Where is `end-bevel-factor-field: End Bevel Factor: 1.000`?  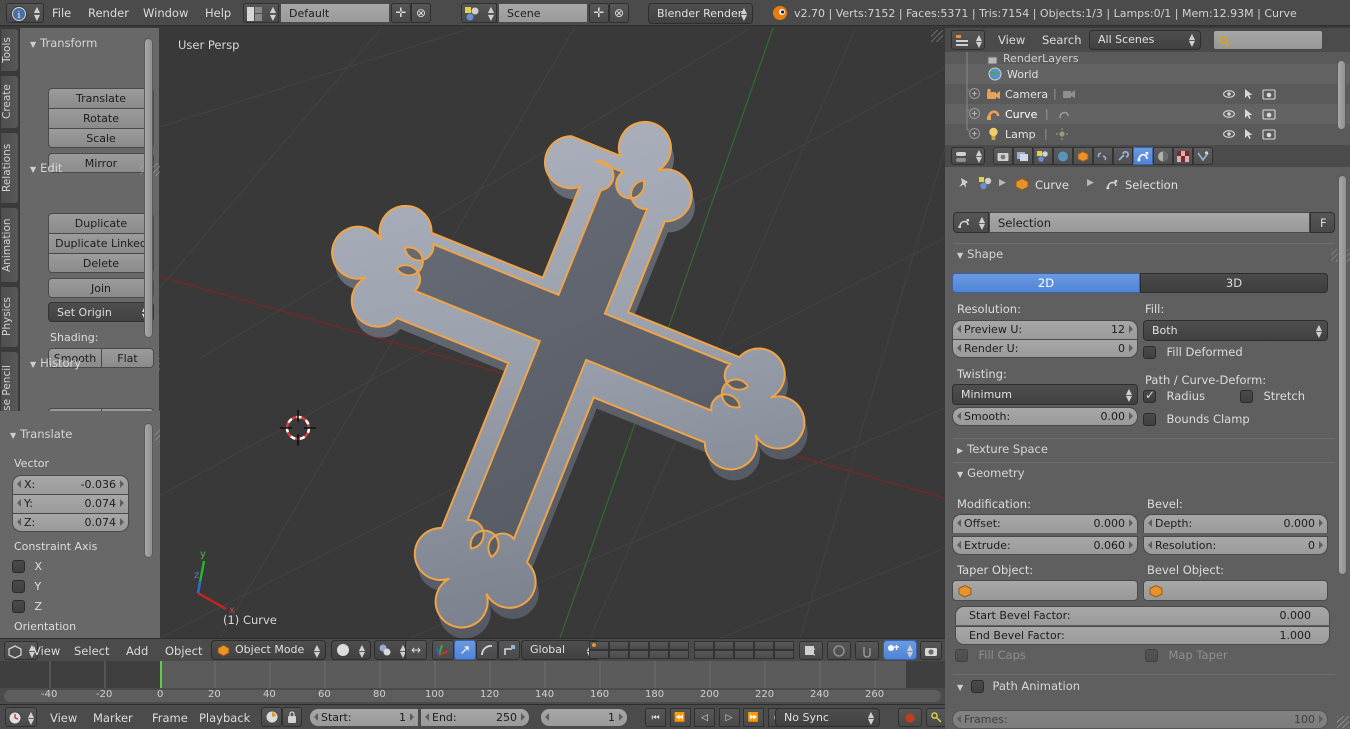
end-bevel-factor-field: End Bevel Factor: 1.000 is located at coordinates (1142, 635).